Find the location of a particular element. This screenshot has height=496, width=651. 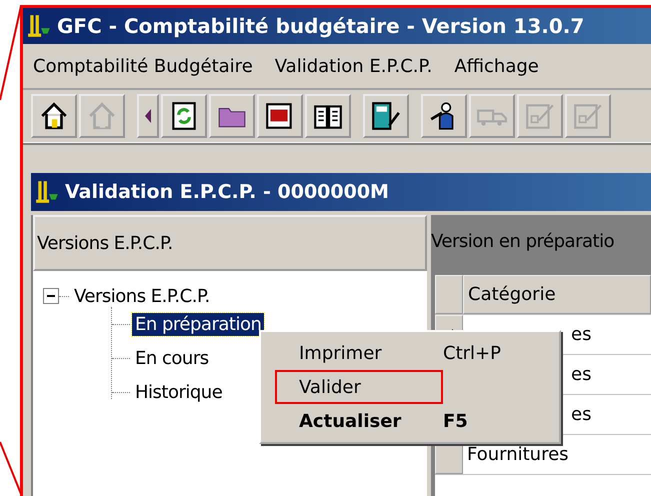

book-icon is located at coordinates (328, 116).